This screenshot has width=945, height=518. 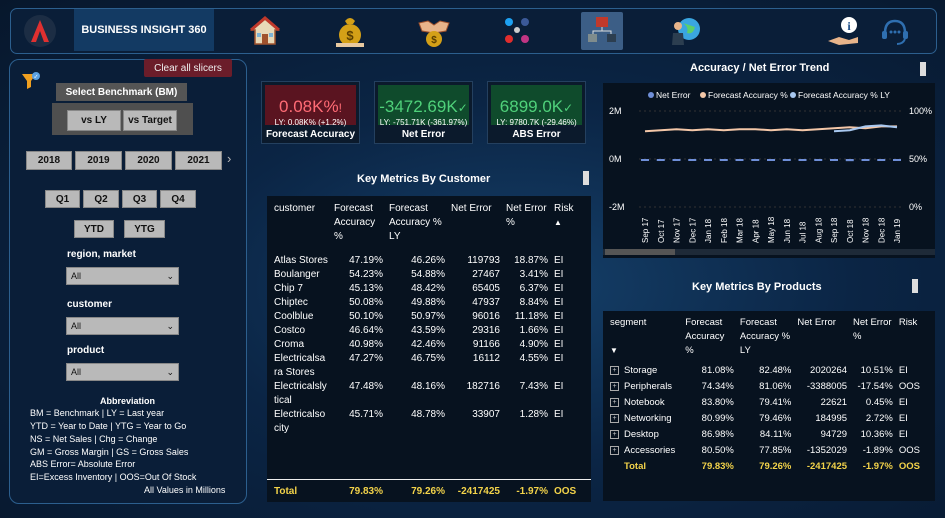 I want to click on forecast-accuracy-ly-cell: 50.97%, so click(x=428, y=316).